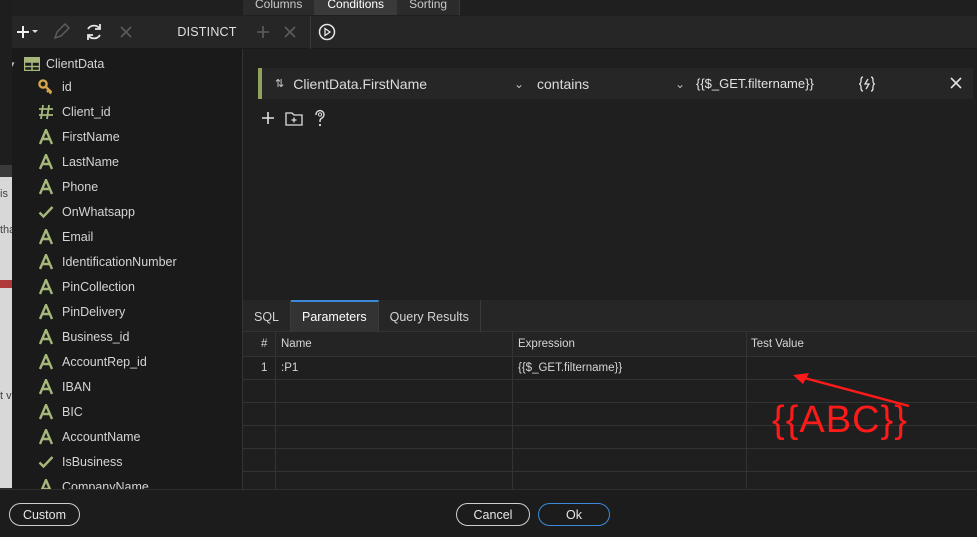 The image size is (977, 537). I want to click on remove-condition-toolbar-button, so click(290, 32).